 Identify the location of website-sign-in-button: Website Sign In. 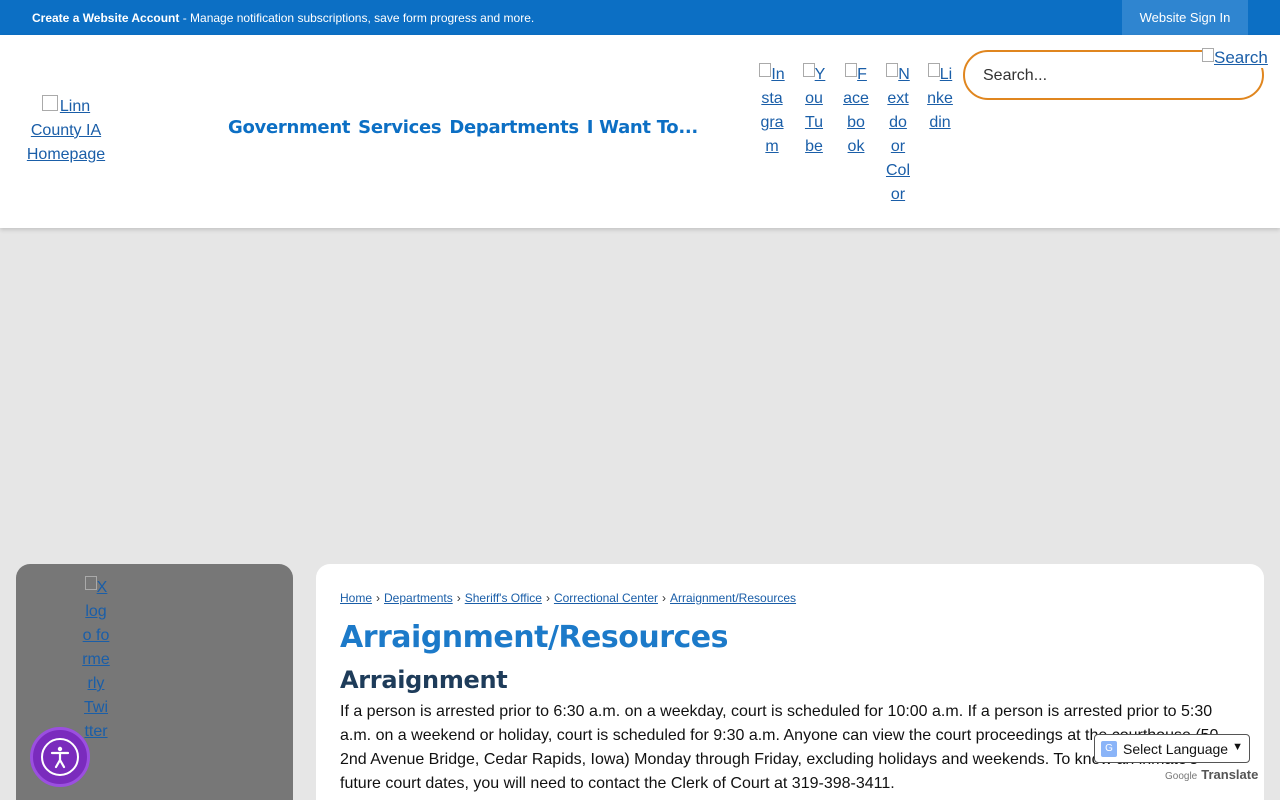
(1185, 17).